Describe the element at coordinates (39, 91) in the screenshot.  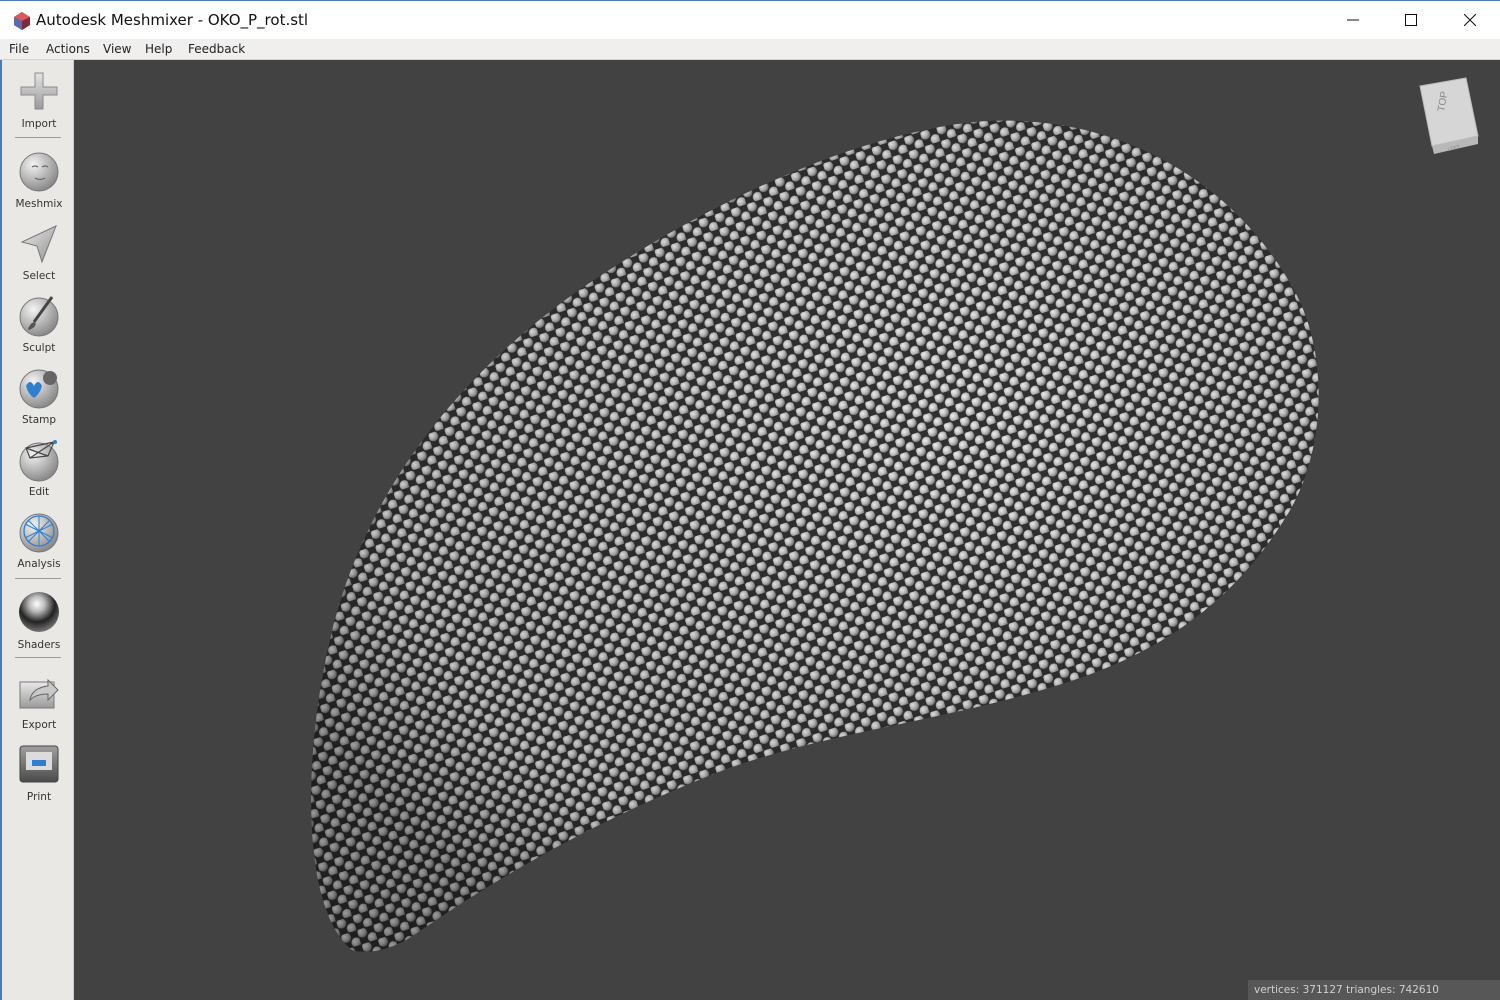
I see `plus-icon` at that location.